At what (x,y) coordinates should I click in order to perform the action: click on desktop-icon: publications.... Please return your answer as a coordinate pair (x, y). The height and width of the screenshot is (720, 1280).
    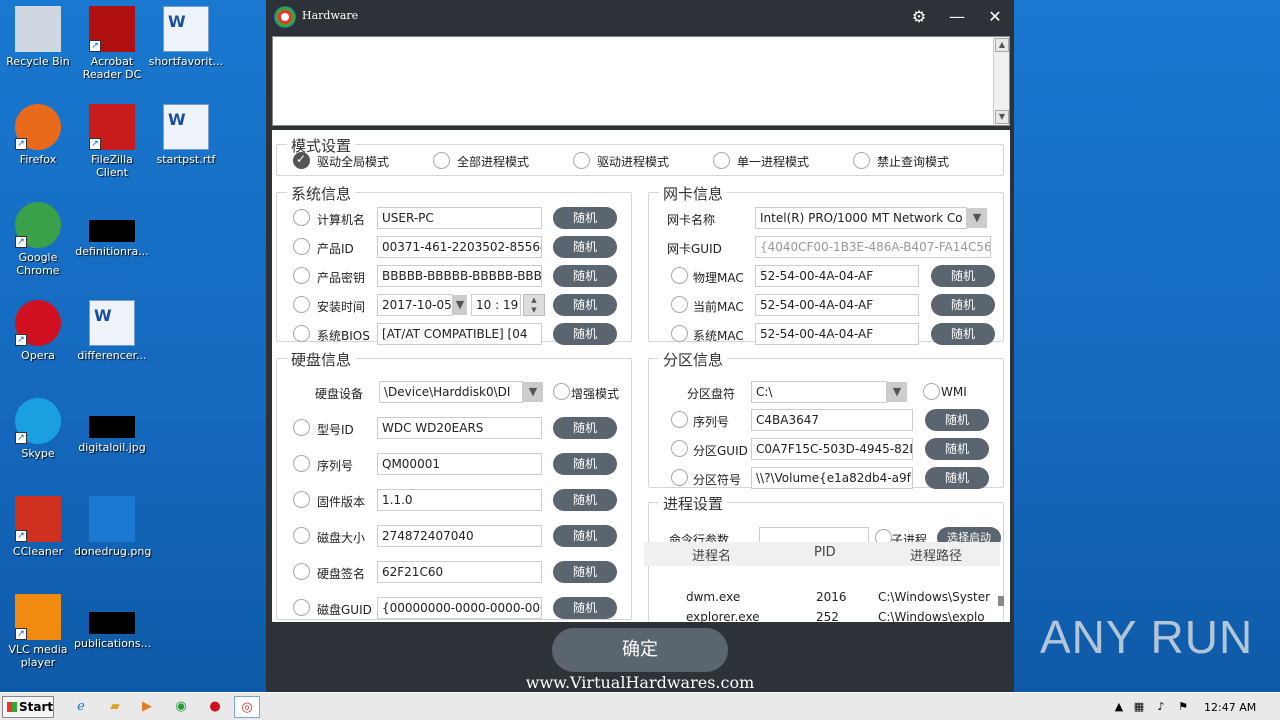
    Looking at the image, I should click on (112, 622).